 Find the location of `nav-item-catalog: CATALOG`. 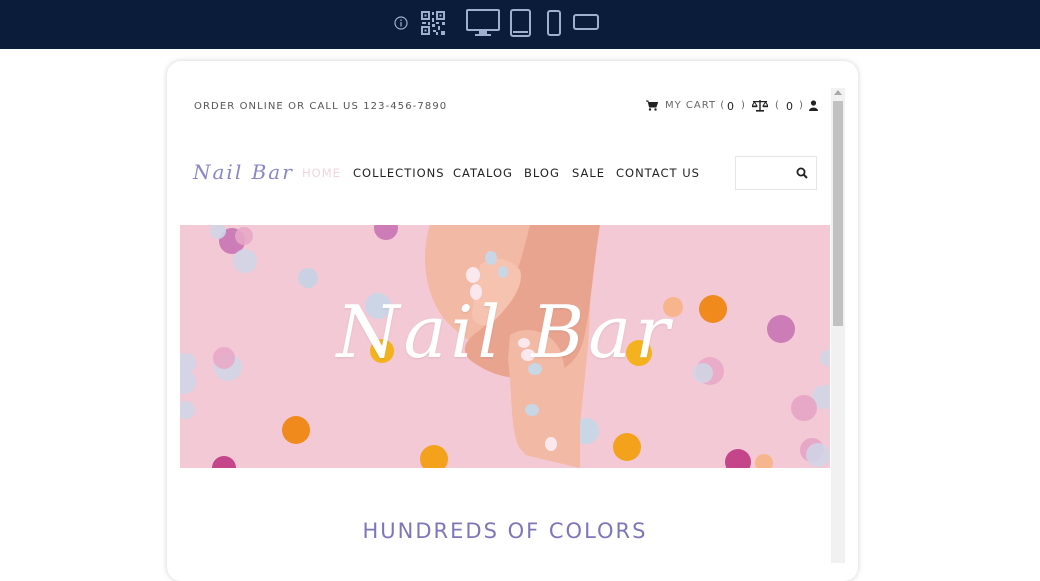

nav-item-catalog: CATALOG is located at coordinates (483, 173).